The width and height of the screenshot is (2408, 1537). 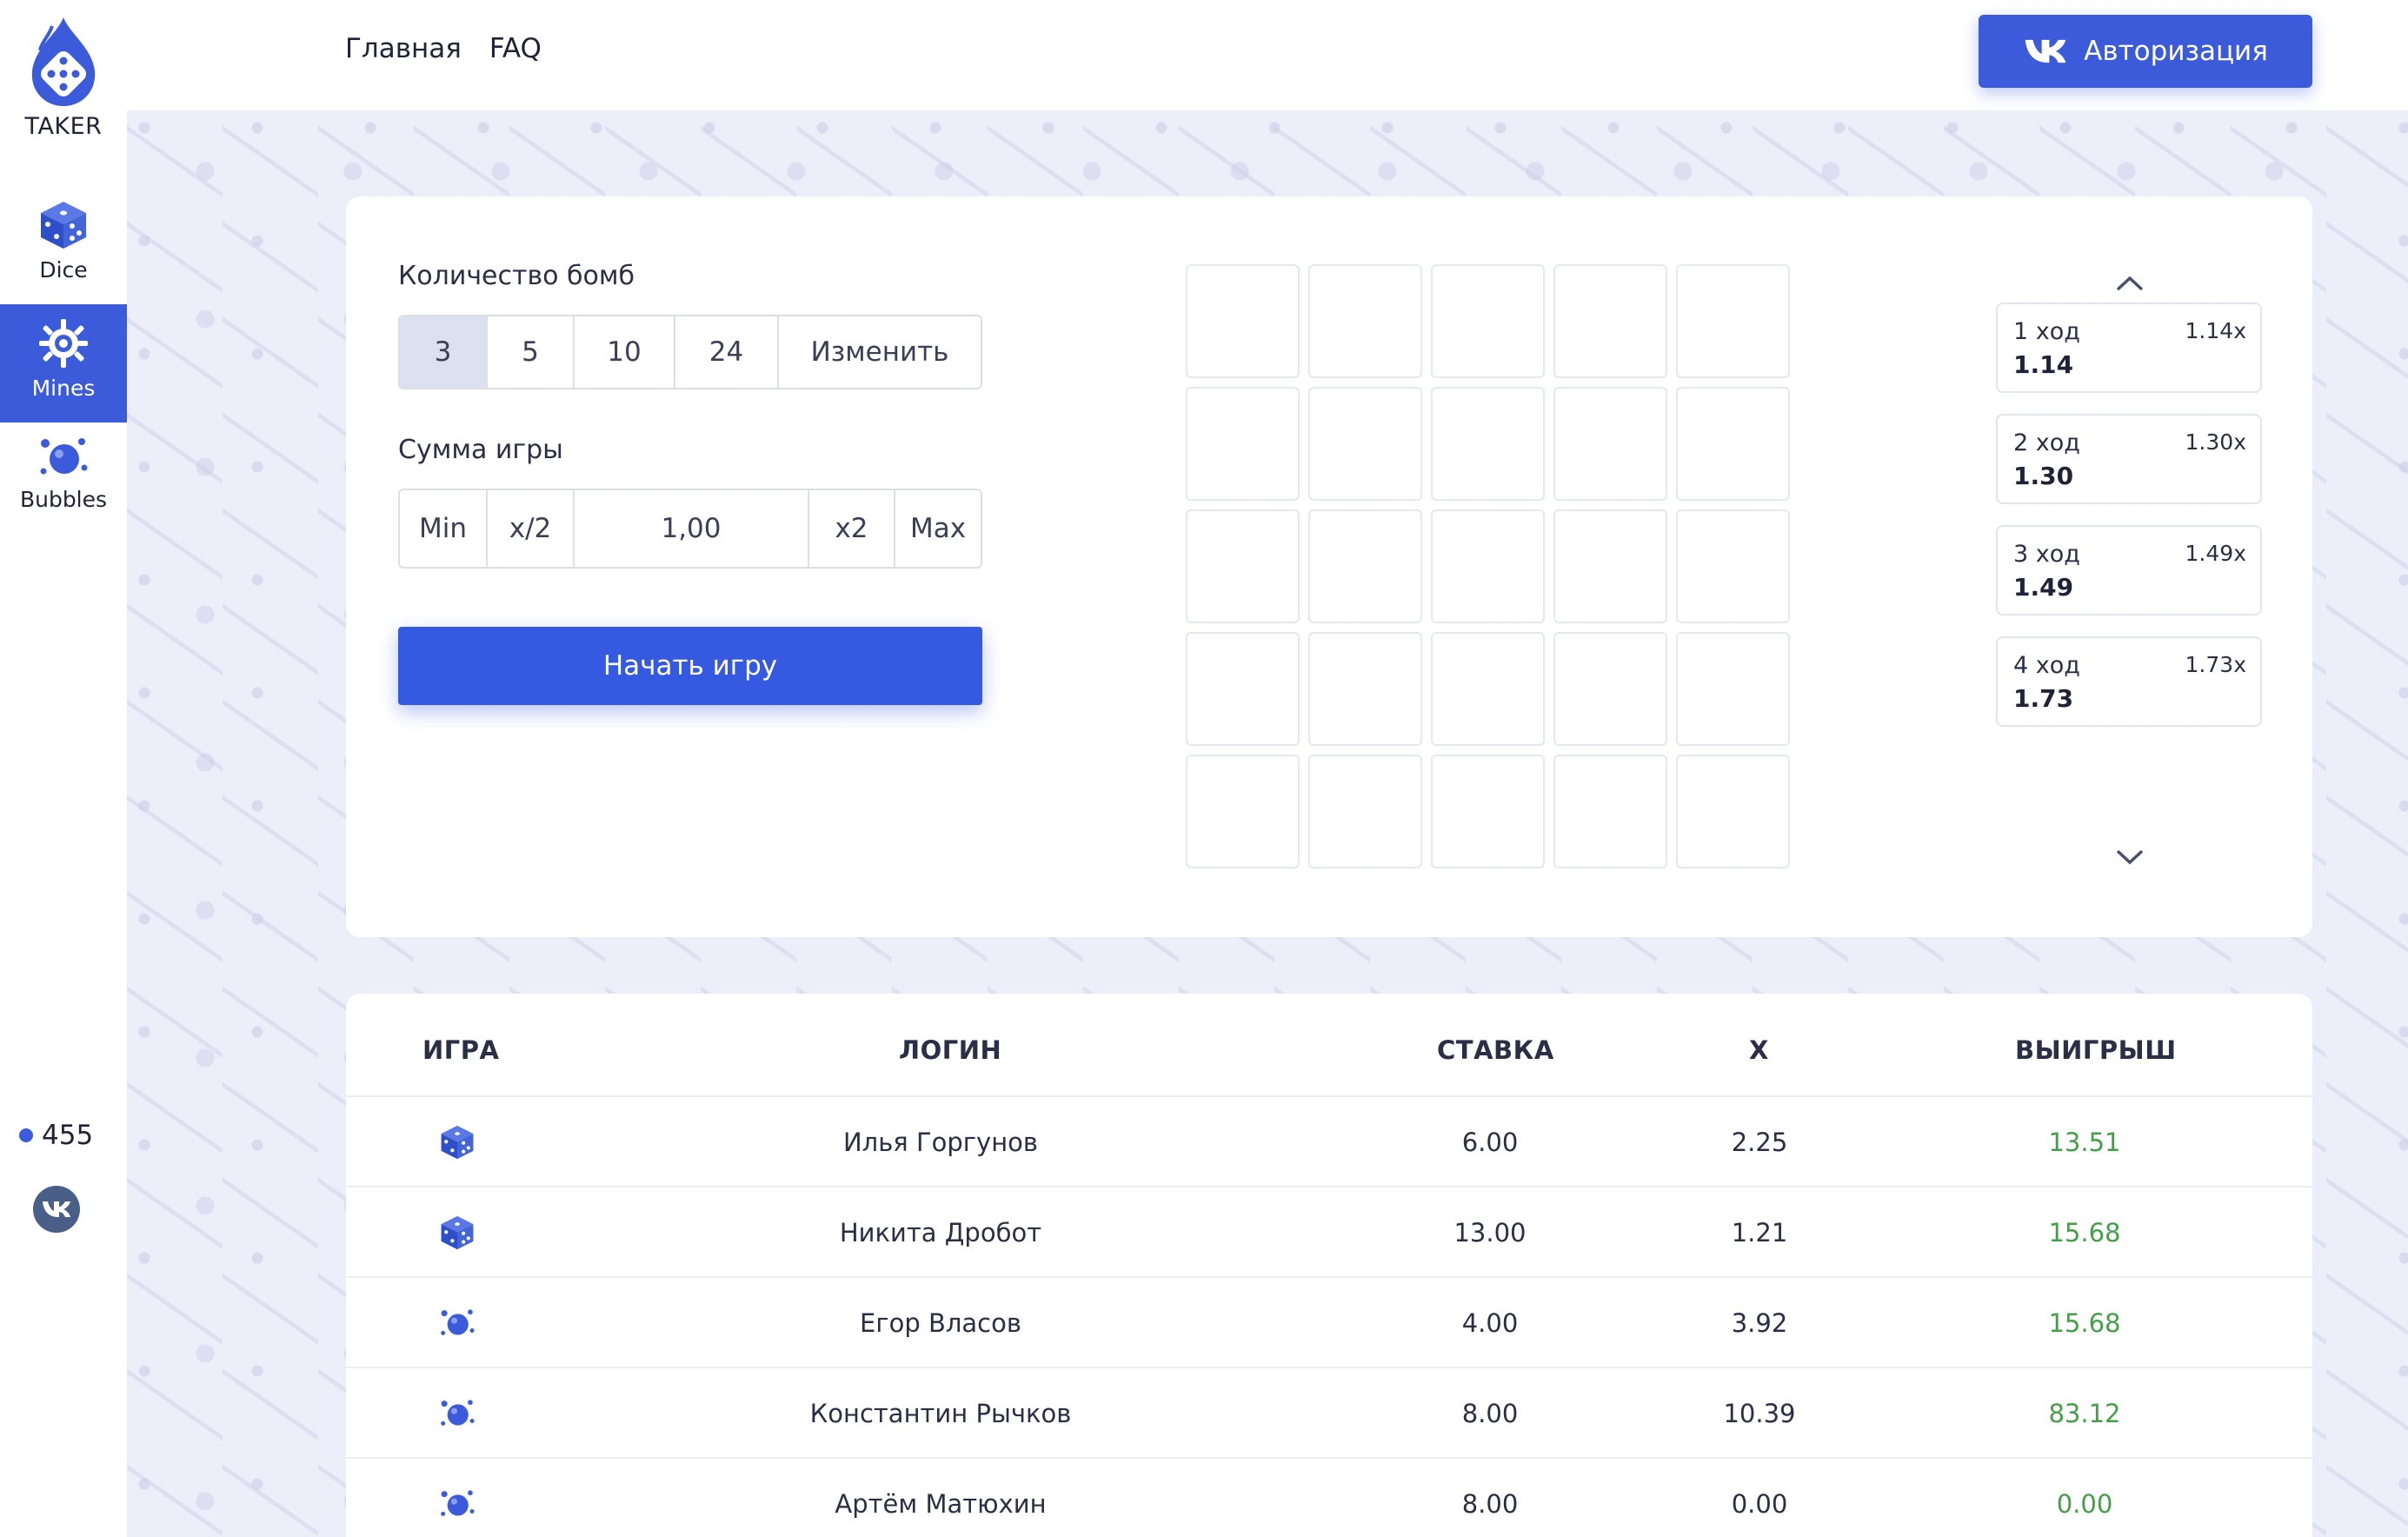 What do you see at coordinates (1760, 1142) in the screenshot?
I see `row-multiplier: 2.25` at bounding box center [1760, 1142].